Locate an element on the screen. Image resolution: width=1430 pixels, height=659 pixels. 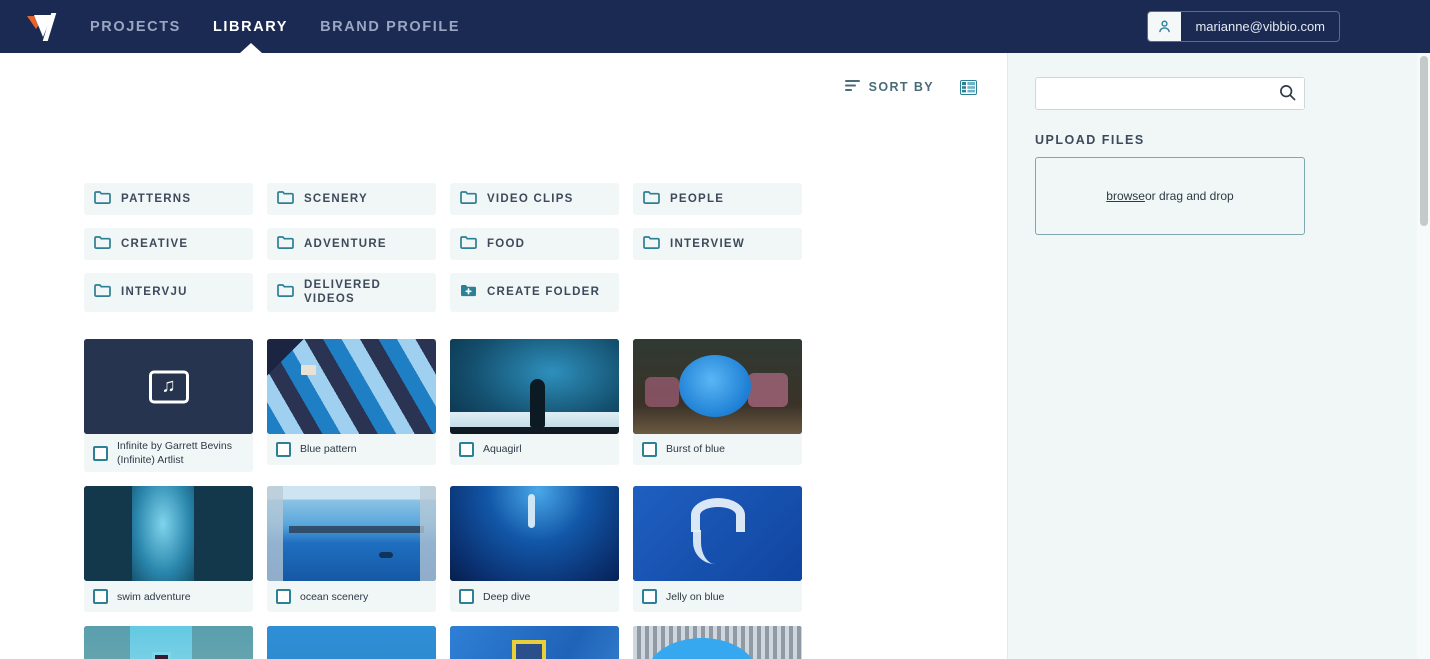
media-card: Deep dive is located at coordinates (534, 549).